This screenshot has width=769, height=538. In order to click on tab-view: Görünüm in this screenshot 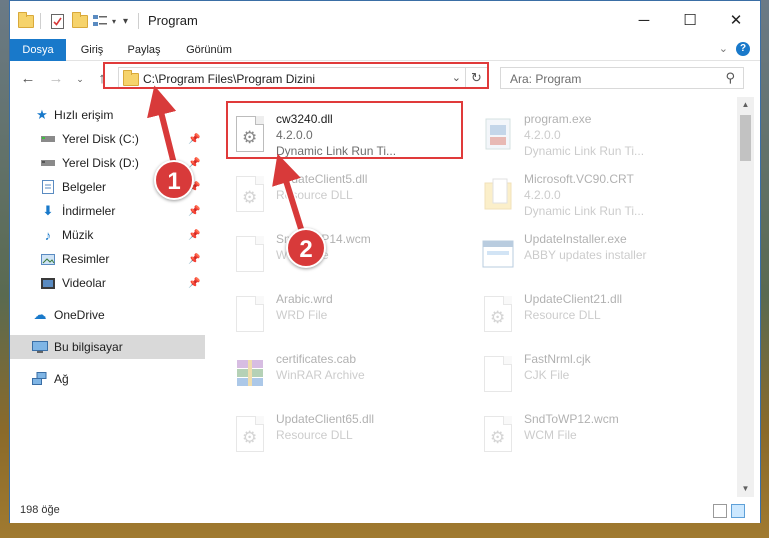, I will do `click(209, 50)`.